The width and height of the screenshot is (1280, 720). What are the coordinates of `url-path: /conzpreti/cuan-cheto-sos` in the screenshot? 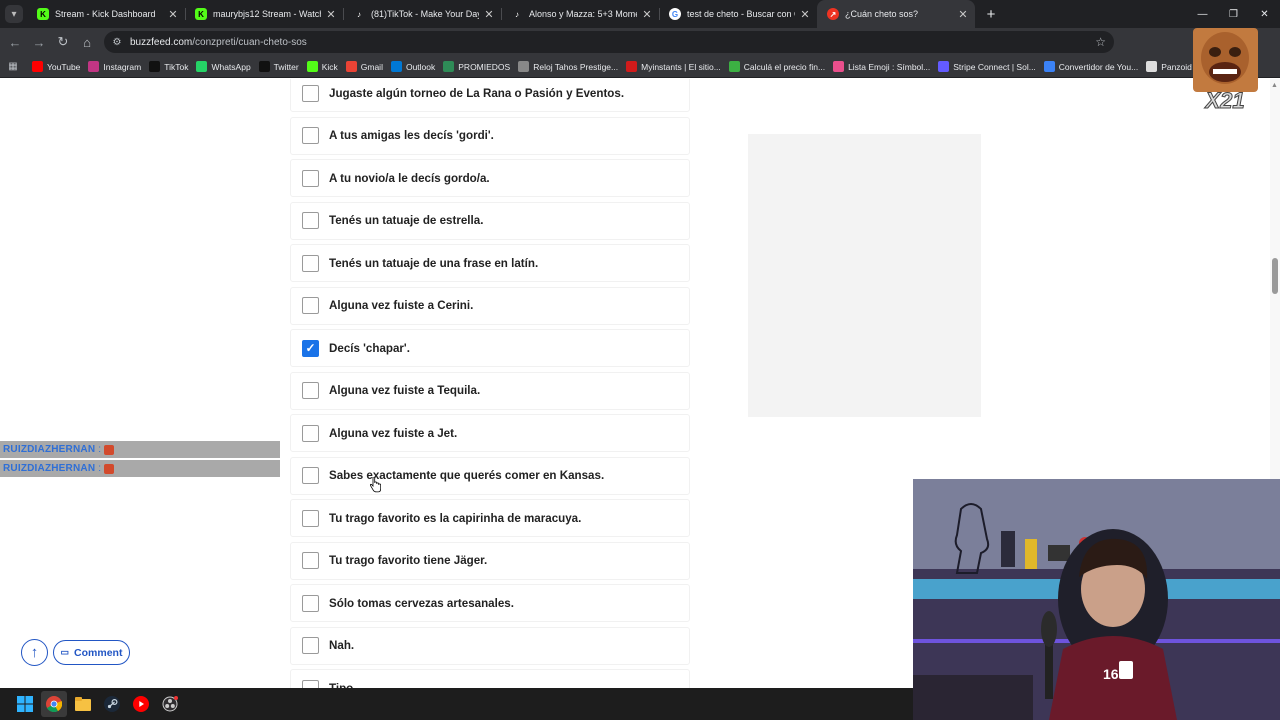 It's located at (249, 42).